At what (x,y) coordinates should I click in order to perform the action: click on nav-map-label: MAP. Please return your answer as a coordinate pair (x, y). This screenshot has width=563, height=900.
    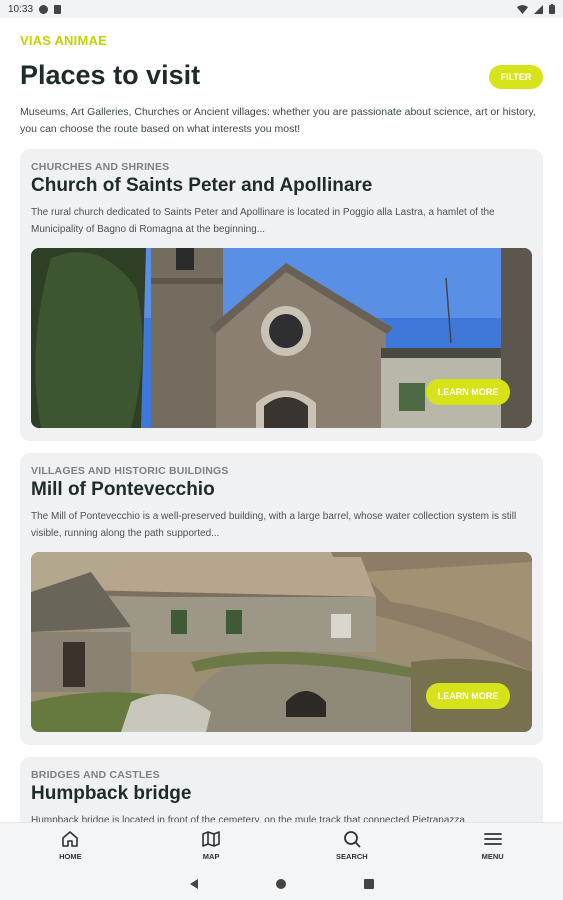
    Looking at the image, I should click on (211, 856).